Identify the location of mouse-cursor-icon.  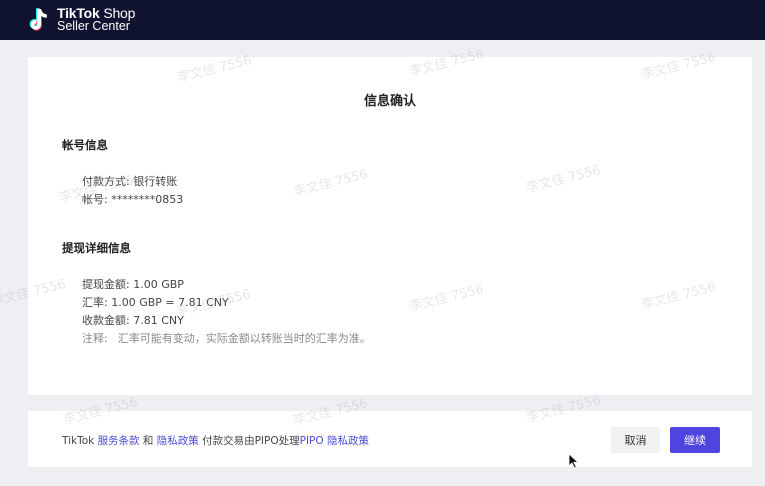
(574, 461).